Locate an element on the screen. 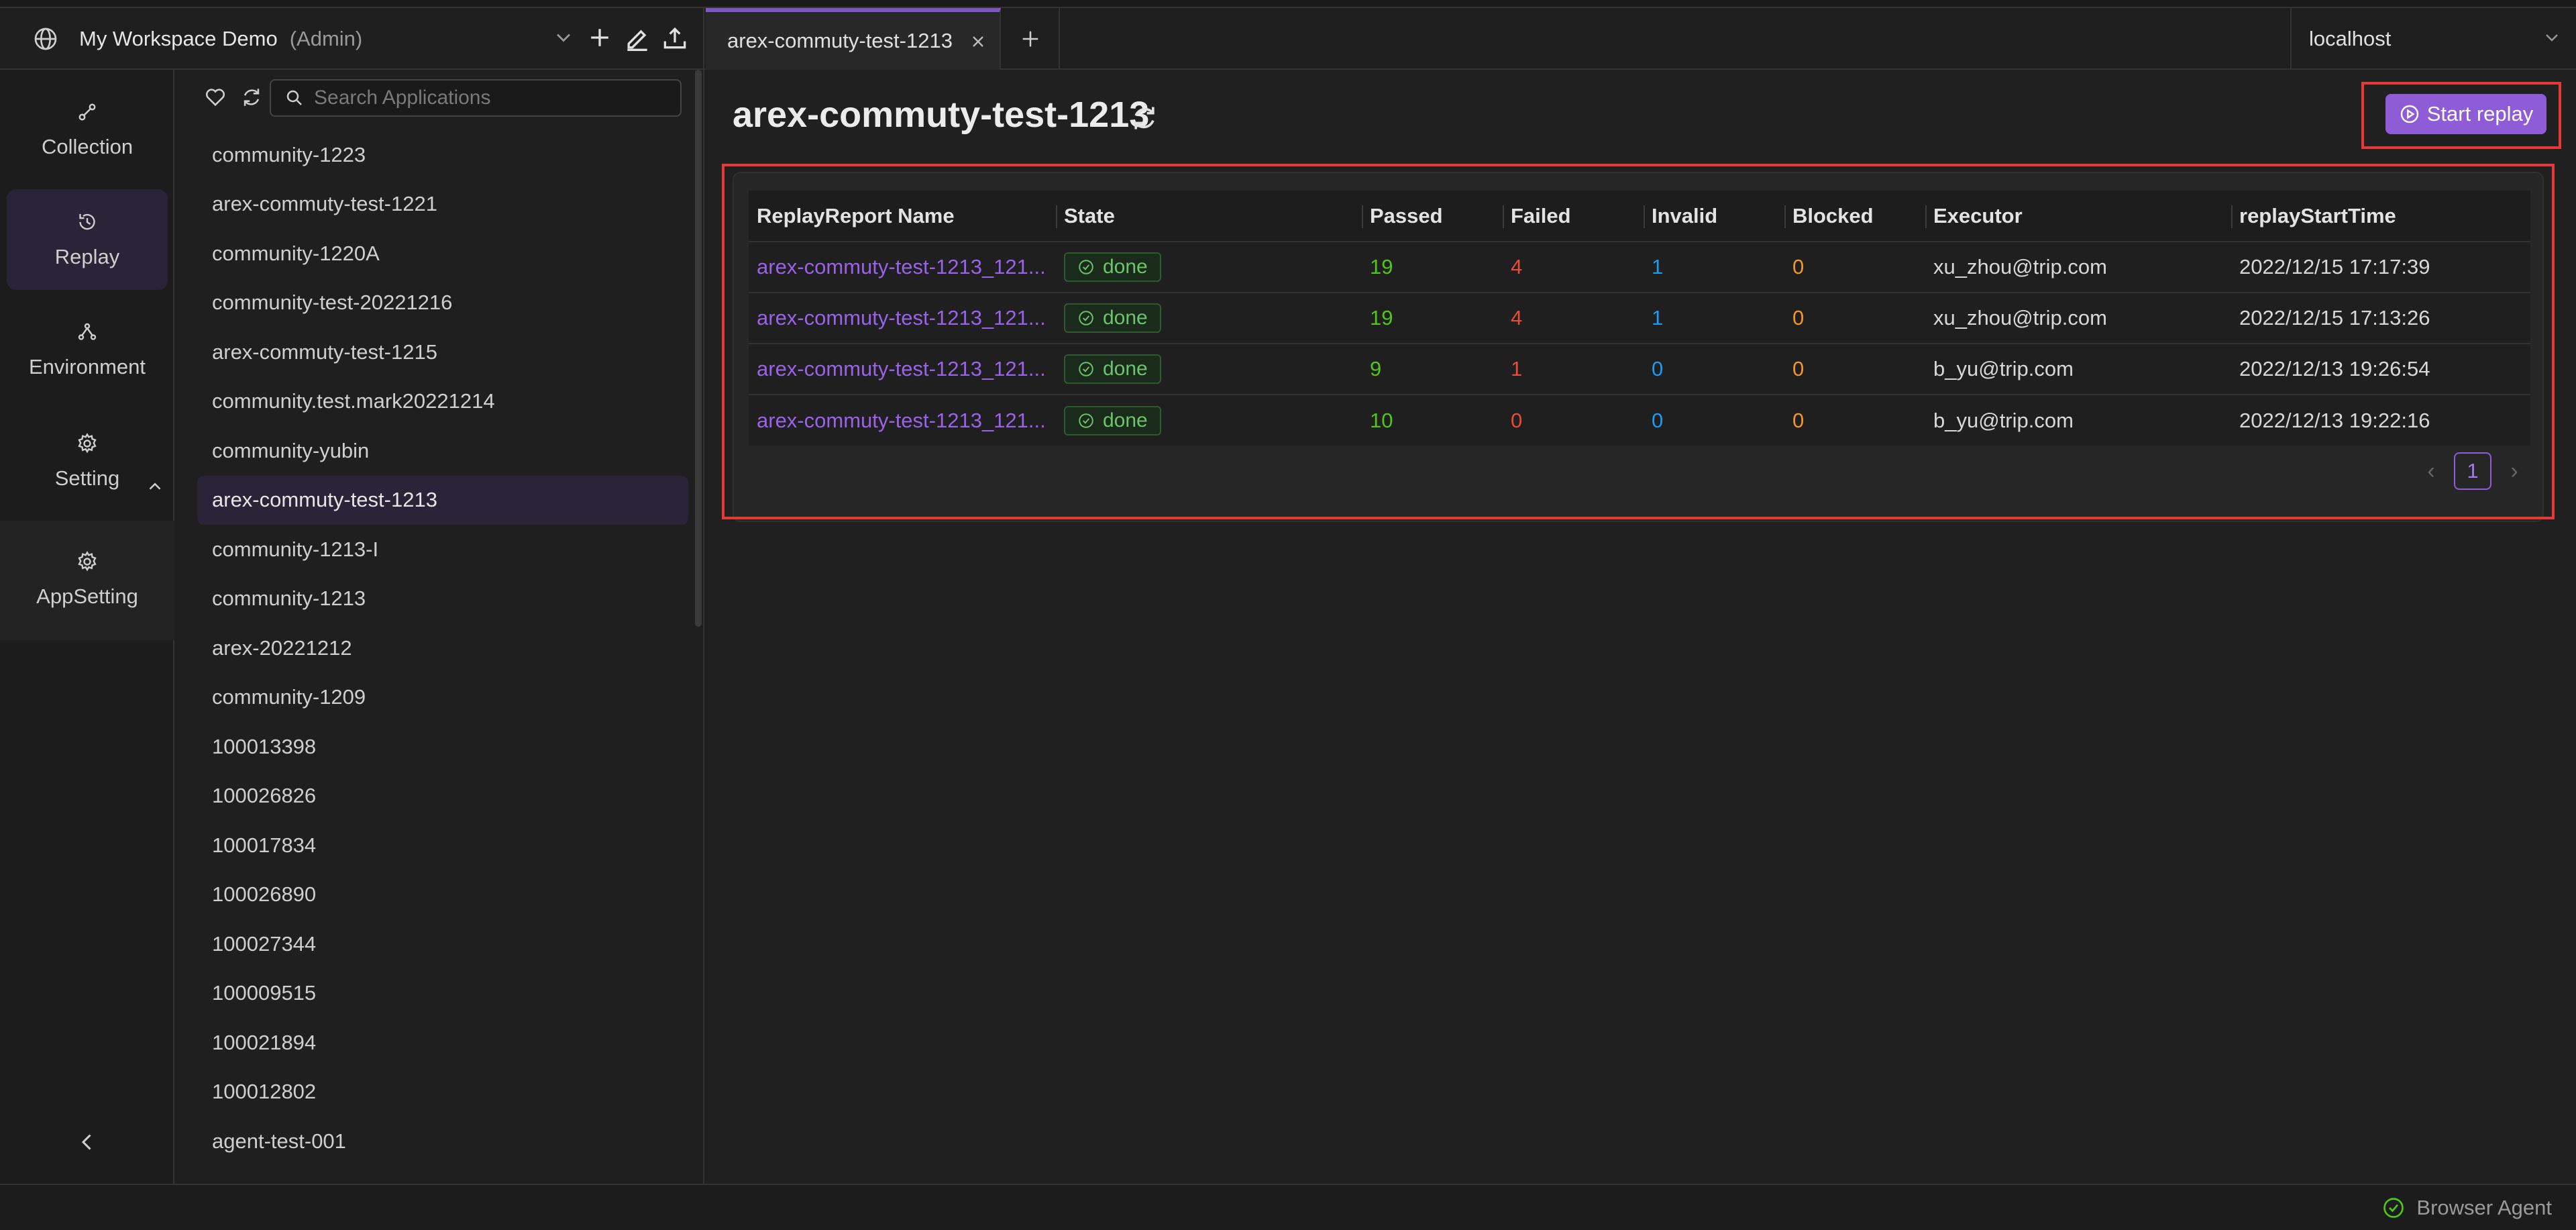 Image resolution: width=2576 pixels, height=1230 pixels. workspace-selector: My Workspace Demo (Admin) is located at coordinates (352, 39).